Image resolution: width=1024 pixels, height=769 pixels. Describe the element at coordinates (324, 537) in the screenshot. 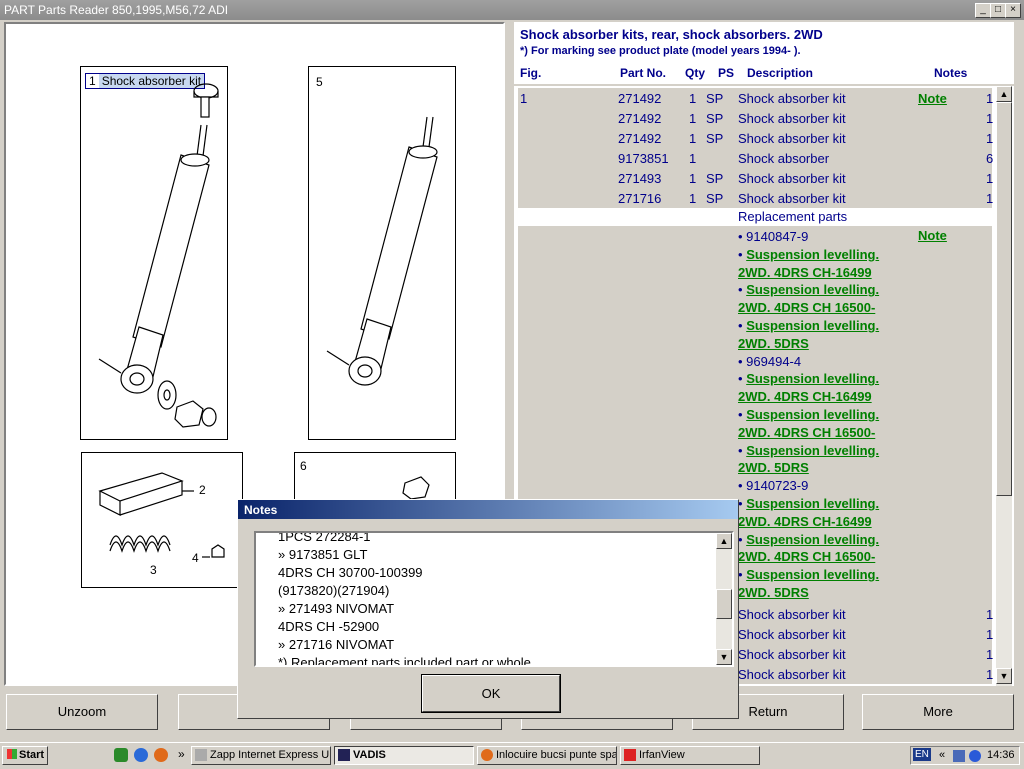

I see `notes-line: 1PCS 272284-1` at that location.